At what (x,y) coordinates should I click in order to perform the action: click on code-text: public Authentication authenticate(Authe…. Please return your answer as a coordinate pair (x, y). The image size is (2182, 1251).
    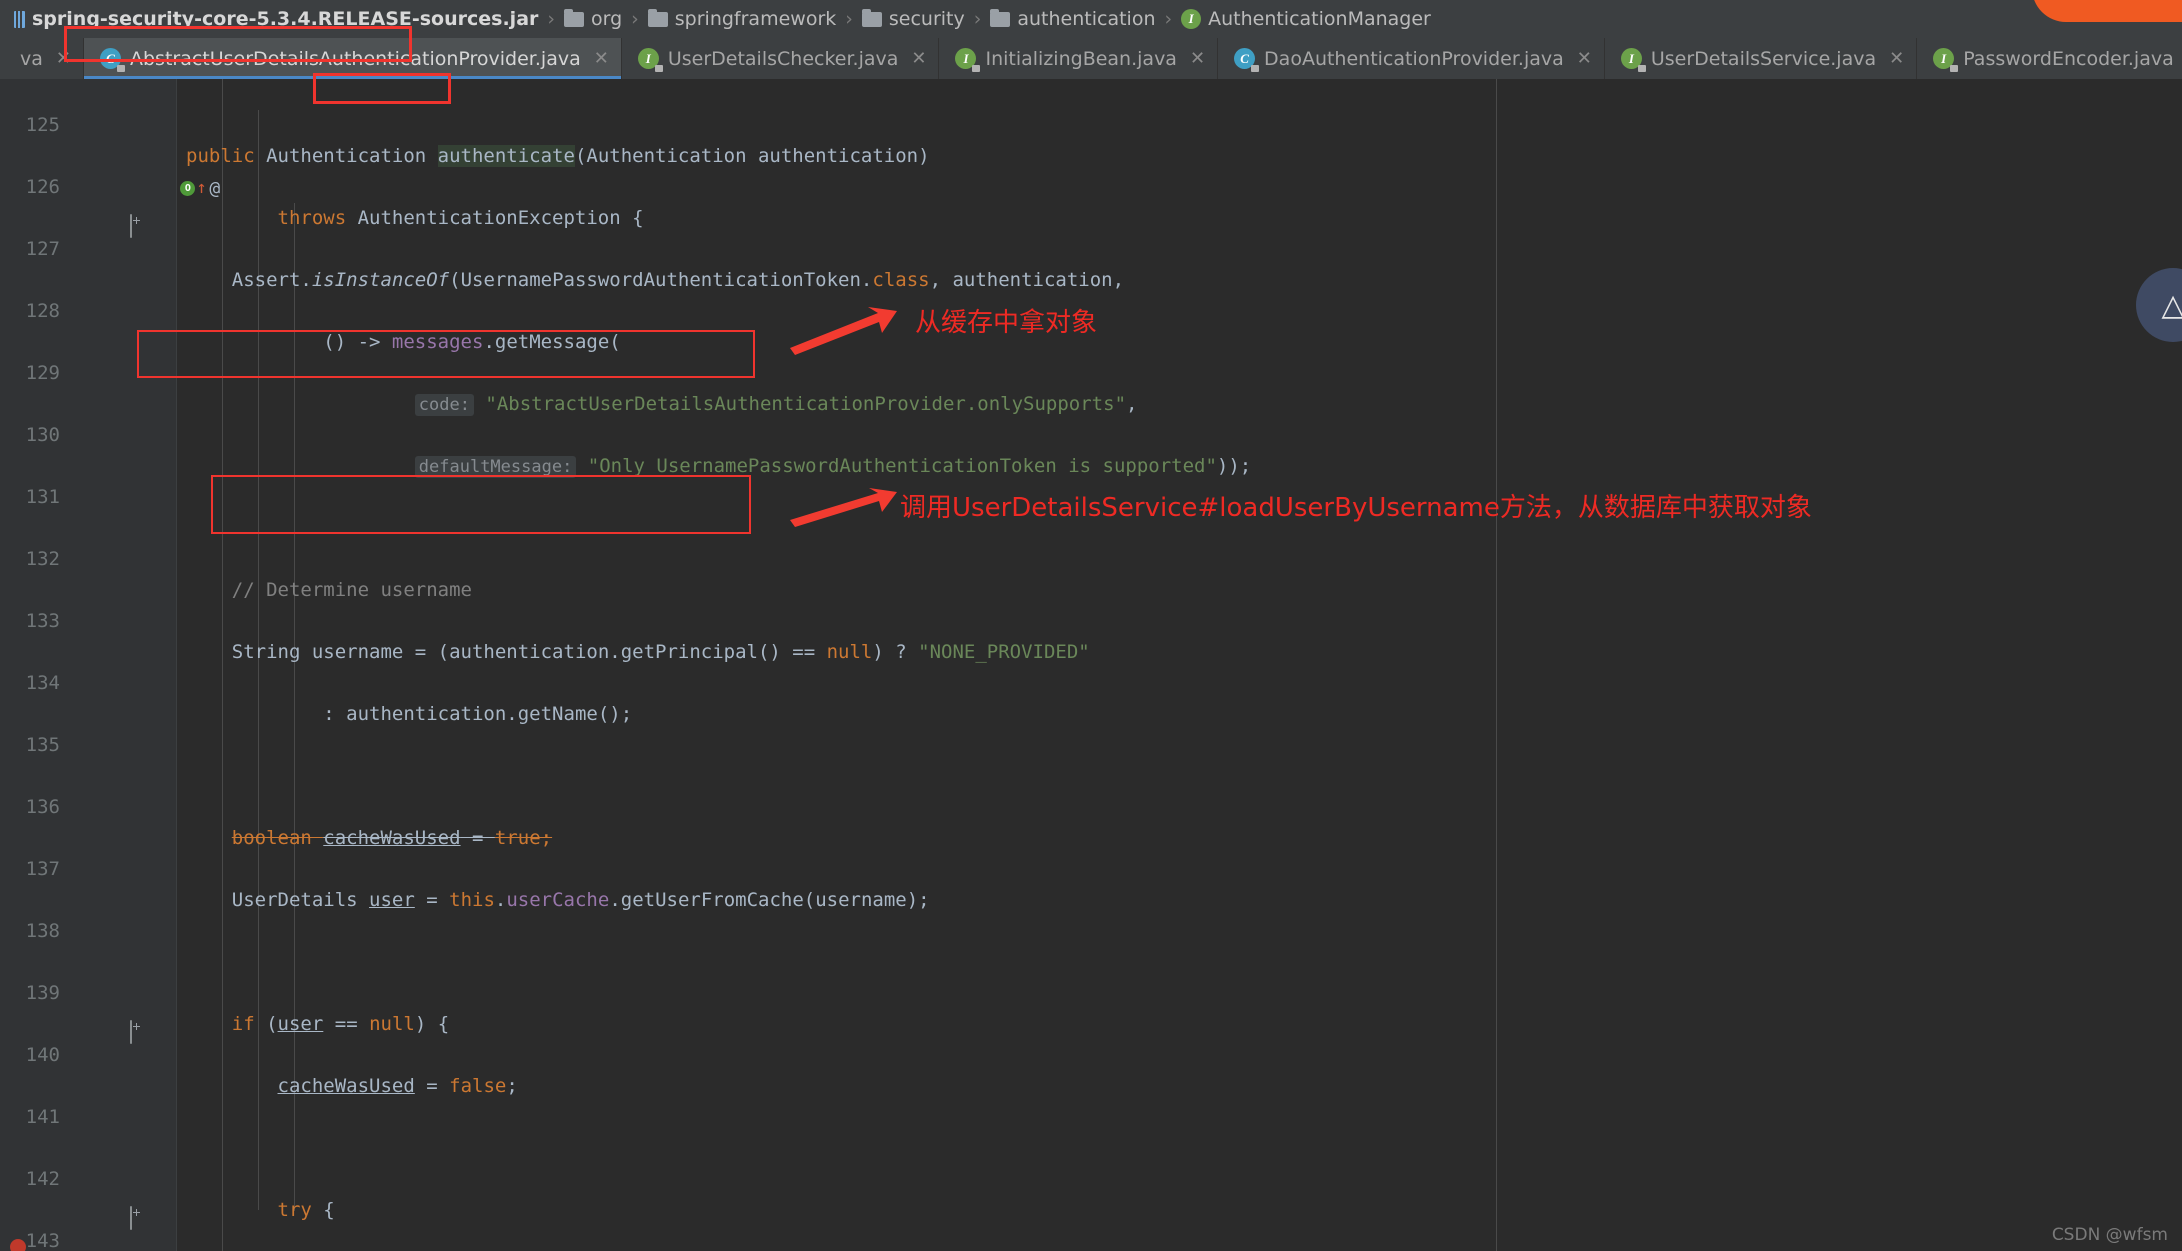
    Looking at the image, I should click on (558, 156).